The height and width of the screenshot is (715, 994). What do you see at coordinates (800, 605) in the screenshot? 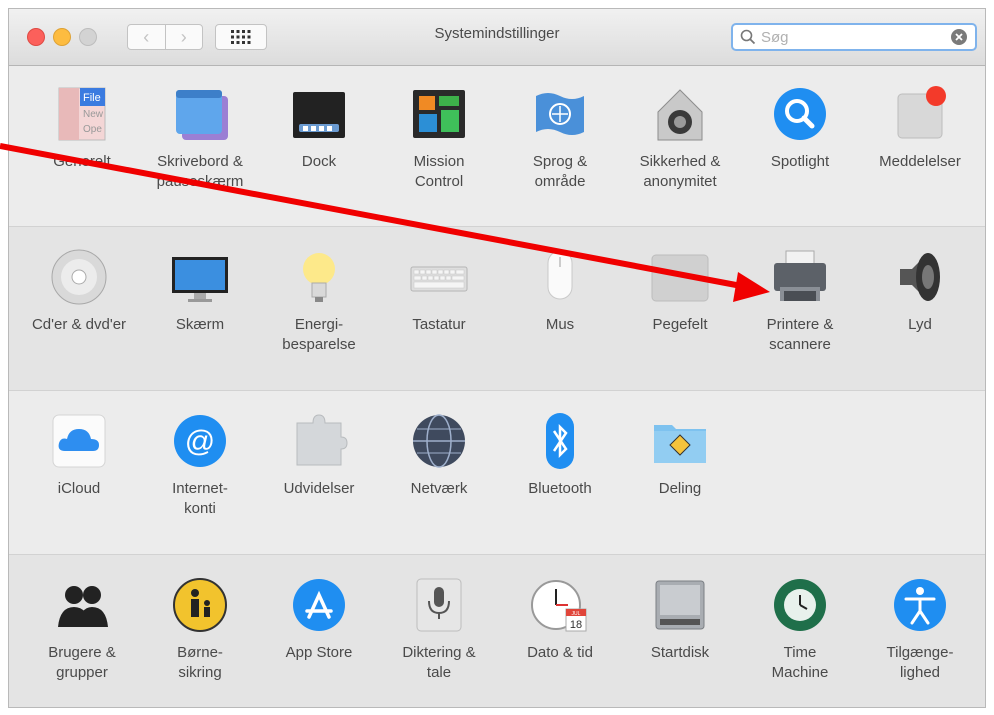
I see `time-machine-icon` at bounding box center [800, 605].